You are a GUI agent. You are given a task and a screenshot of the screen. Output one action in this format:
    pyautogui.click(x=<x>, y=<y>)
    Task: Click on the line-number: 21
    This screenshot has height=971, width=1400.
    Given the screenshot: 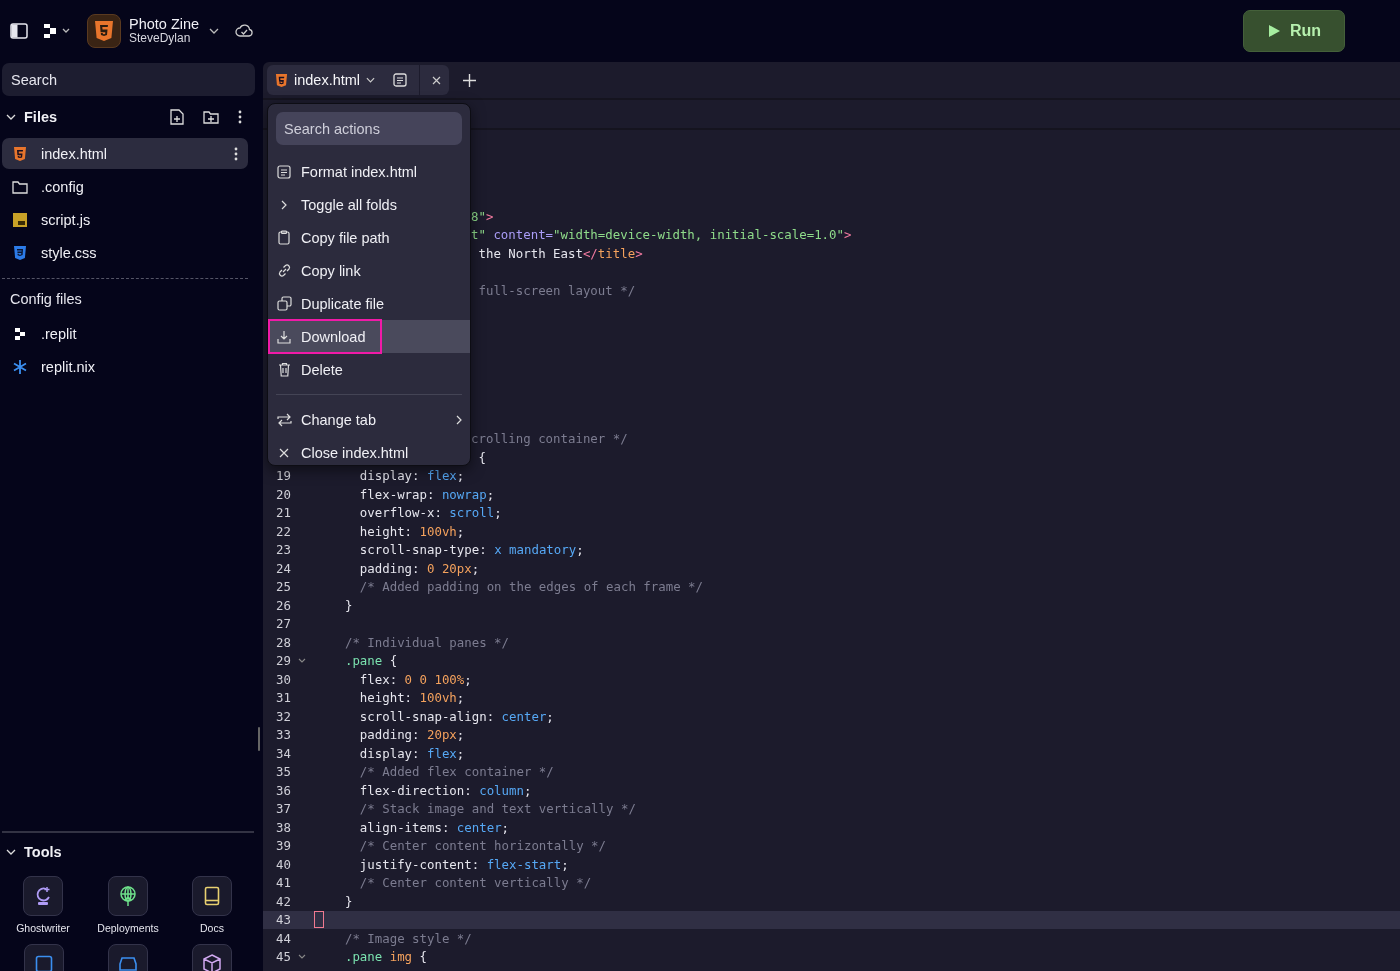 What is the action you would take?
    pyautogui.click(x=283, y=513)
    